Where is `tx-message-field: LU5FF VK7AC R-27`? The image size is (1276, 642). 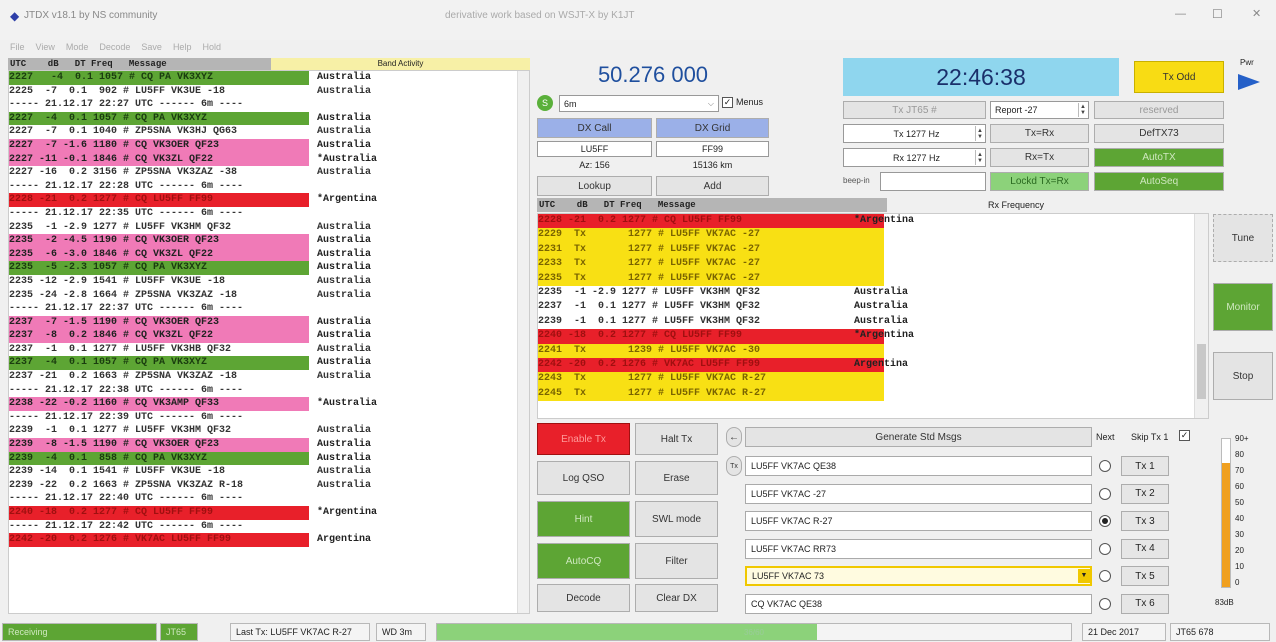
tx-message-field: LU5FF VK7AC R-27 is located at coordinates (918, 521).